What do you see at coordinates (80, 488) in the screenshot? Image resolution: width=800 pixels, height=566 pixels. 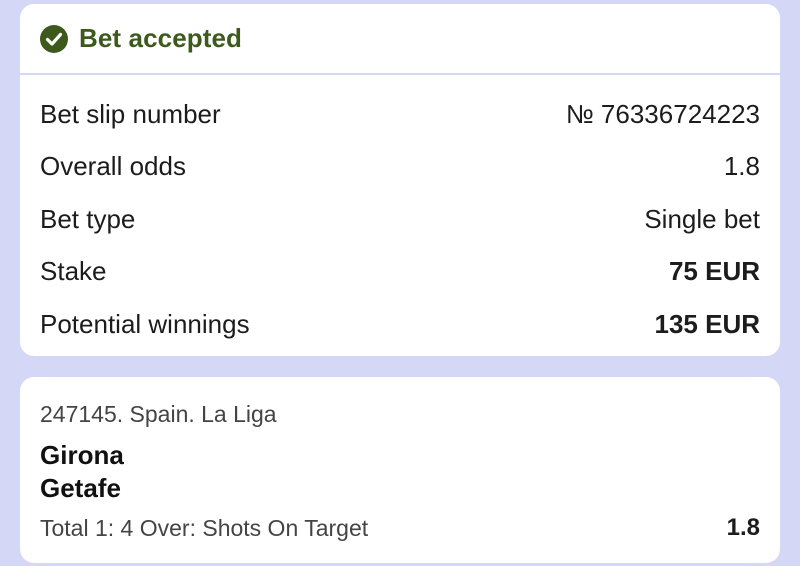 I see `team-away: Getafe` at bounding box center [80, 488].